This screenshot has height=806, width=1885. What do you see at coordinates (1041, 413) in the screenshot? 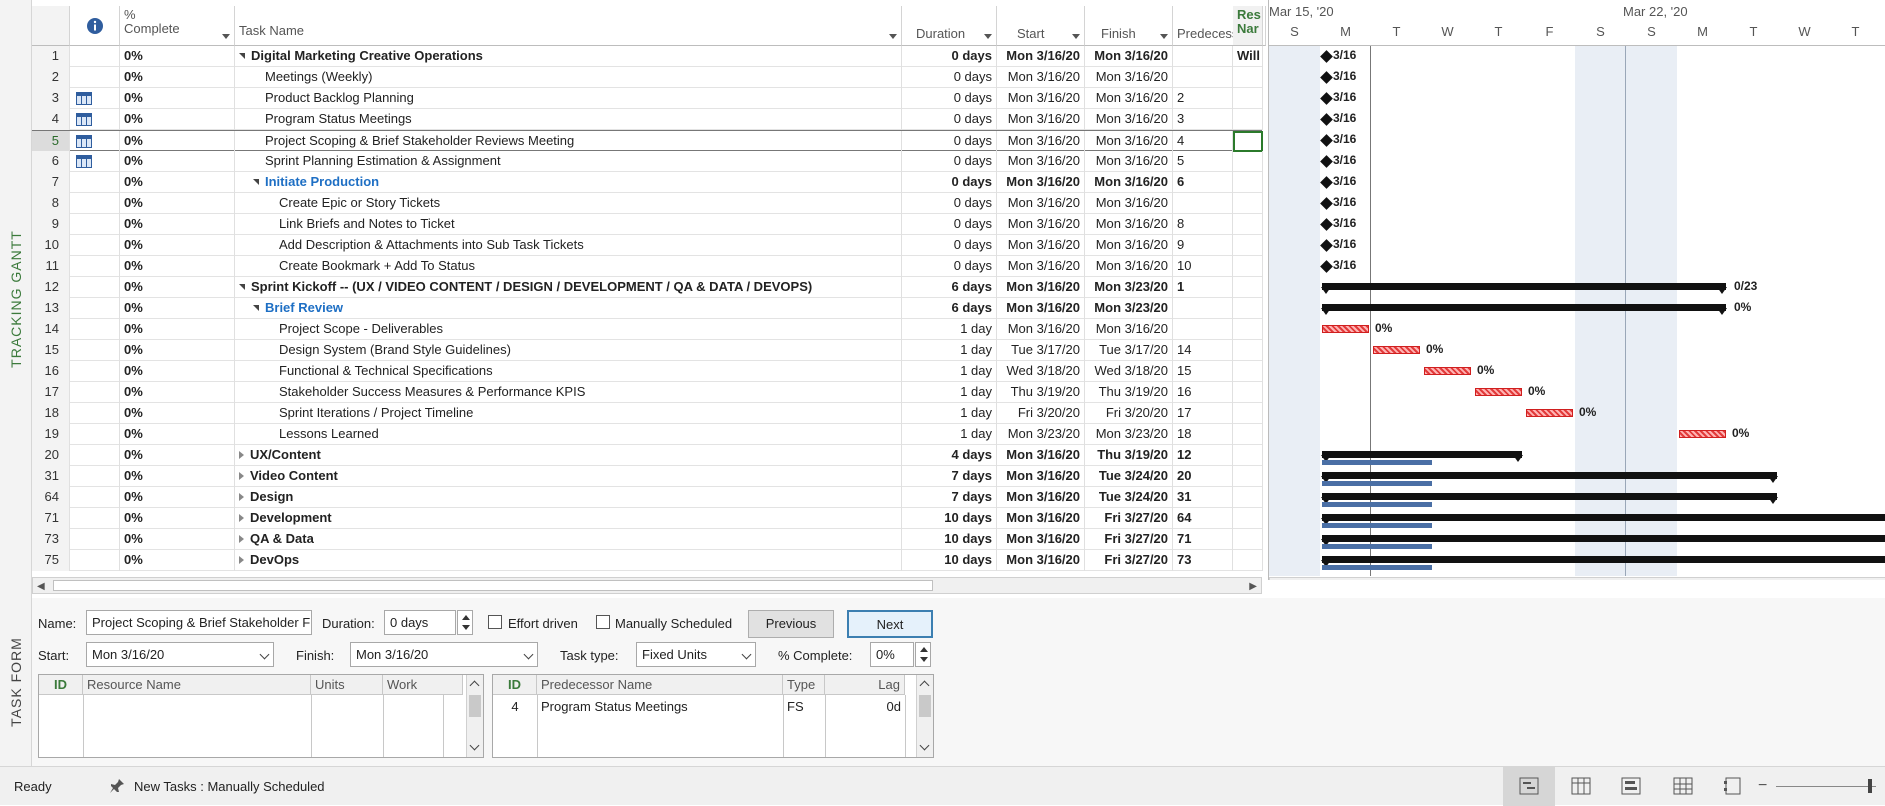
I see `start-cell: Fri 3/20/20` at bounding box center [1041, 413].